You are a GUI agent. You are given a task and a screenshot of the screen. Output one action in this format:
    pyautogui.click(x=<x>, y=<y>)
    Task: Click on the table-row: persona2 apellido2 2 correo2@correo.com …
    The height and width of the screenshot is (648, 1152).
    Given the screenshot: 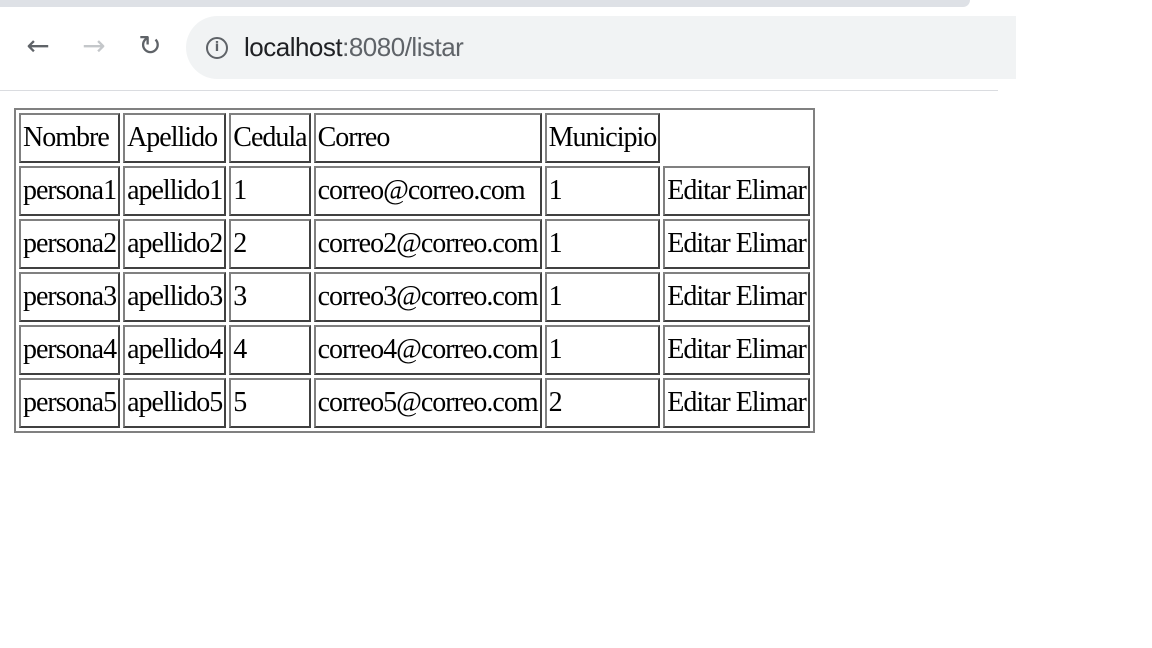 What is the action you would take?
    pyautogui.click(x=414, y=244)
    